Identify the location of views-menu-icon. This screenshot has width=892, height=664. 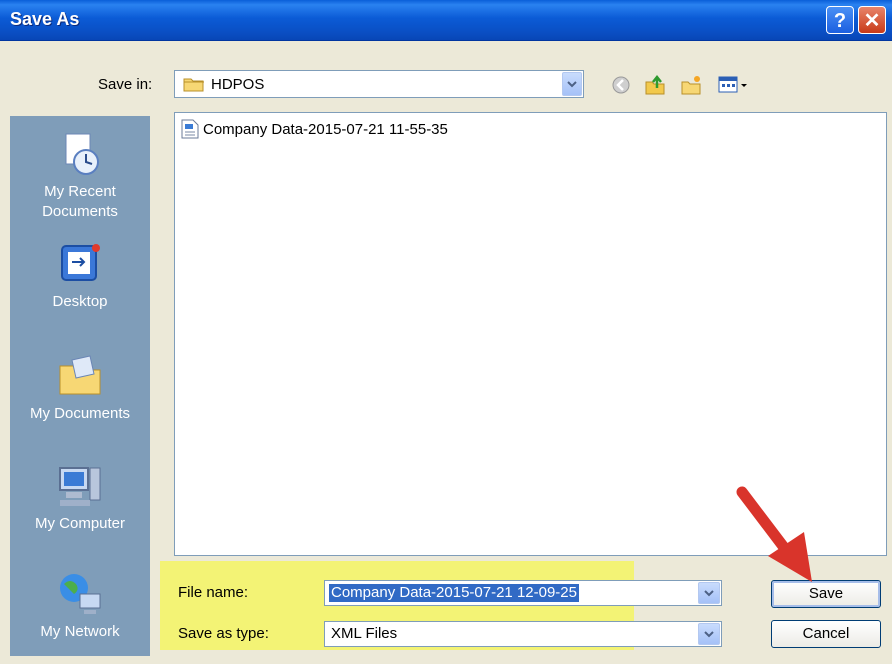
(732, 84).